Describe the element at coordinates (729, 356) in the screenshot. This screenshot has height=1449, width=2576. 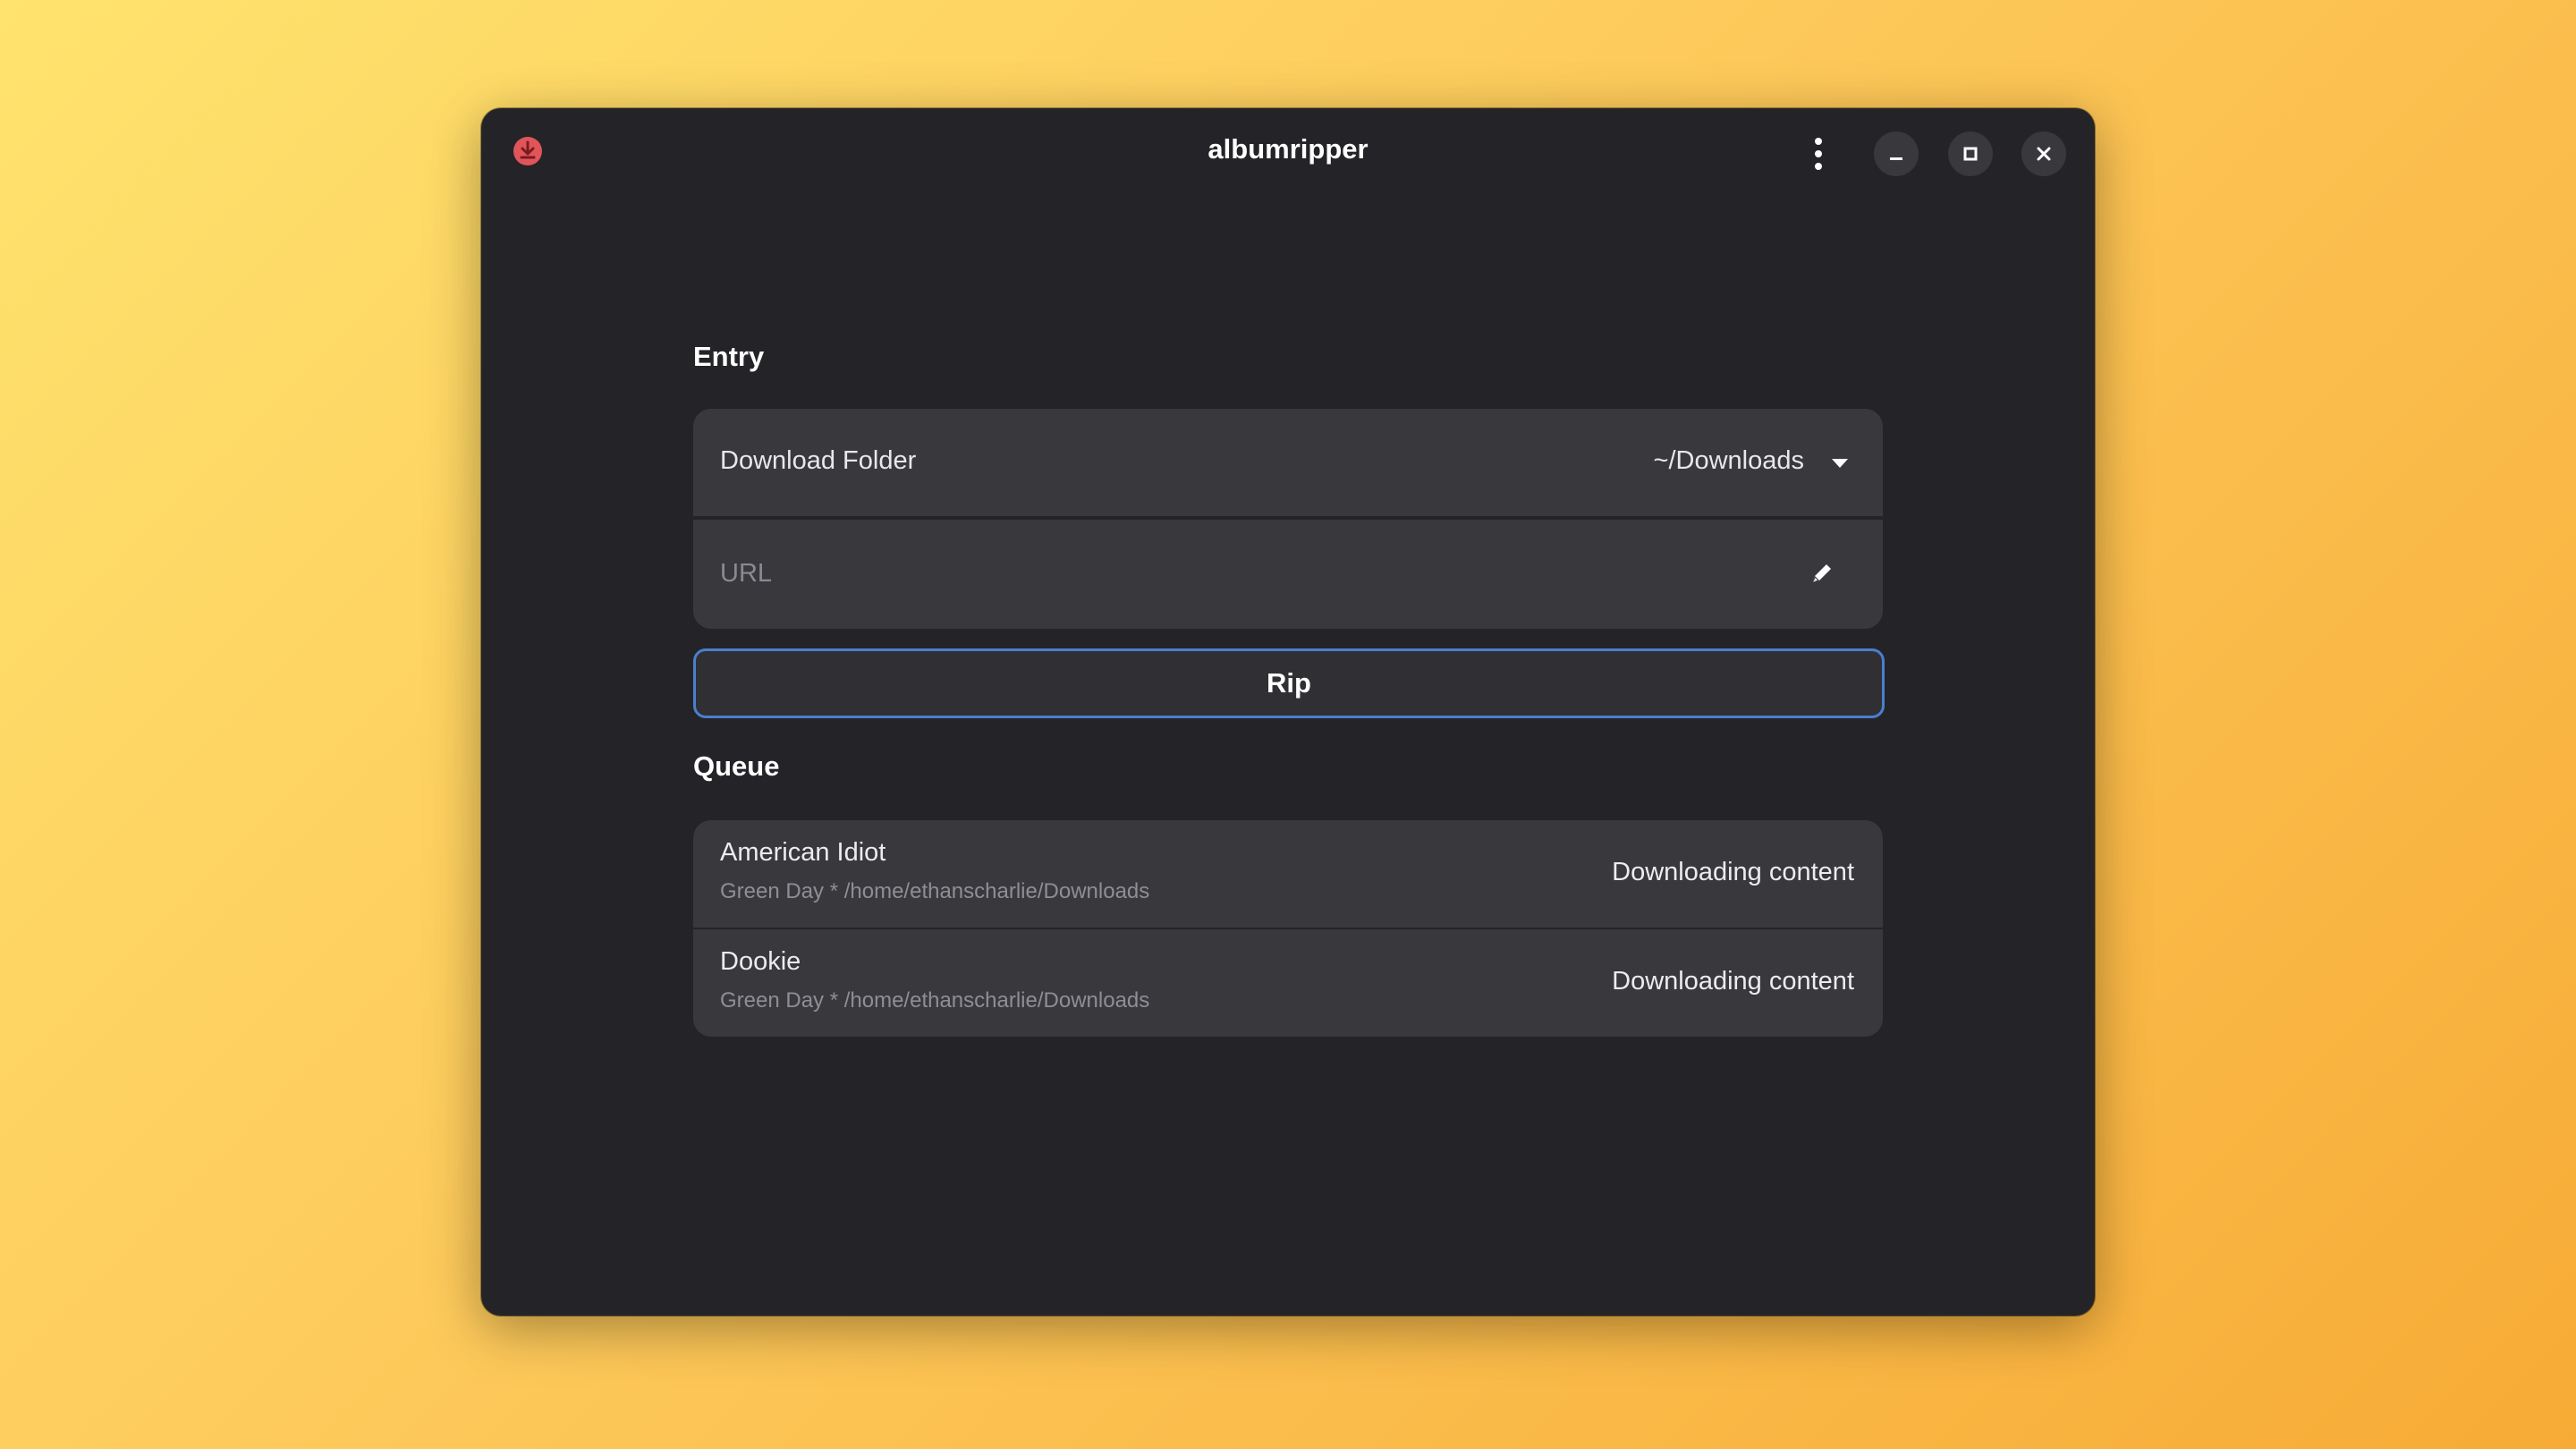
I see `entry-heading: Entry` at that location.